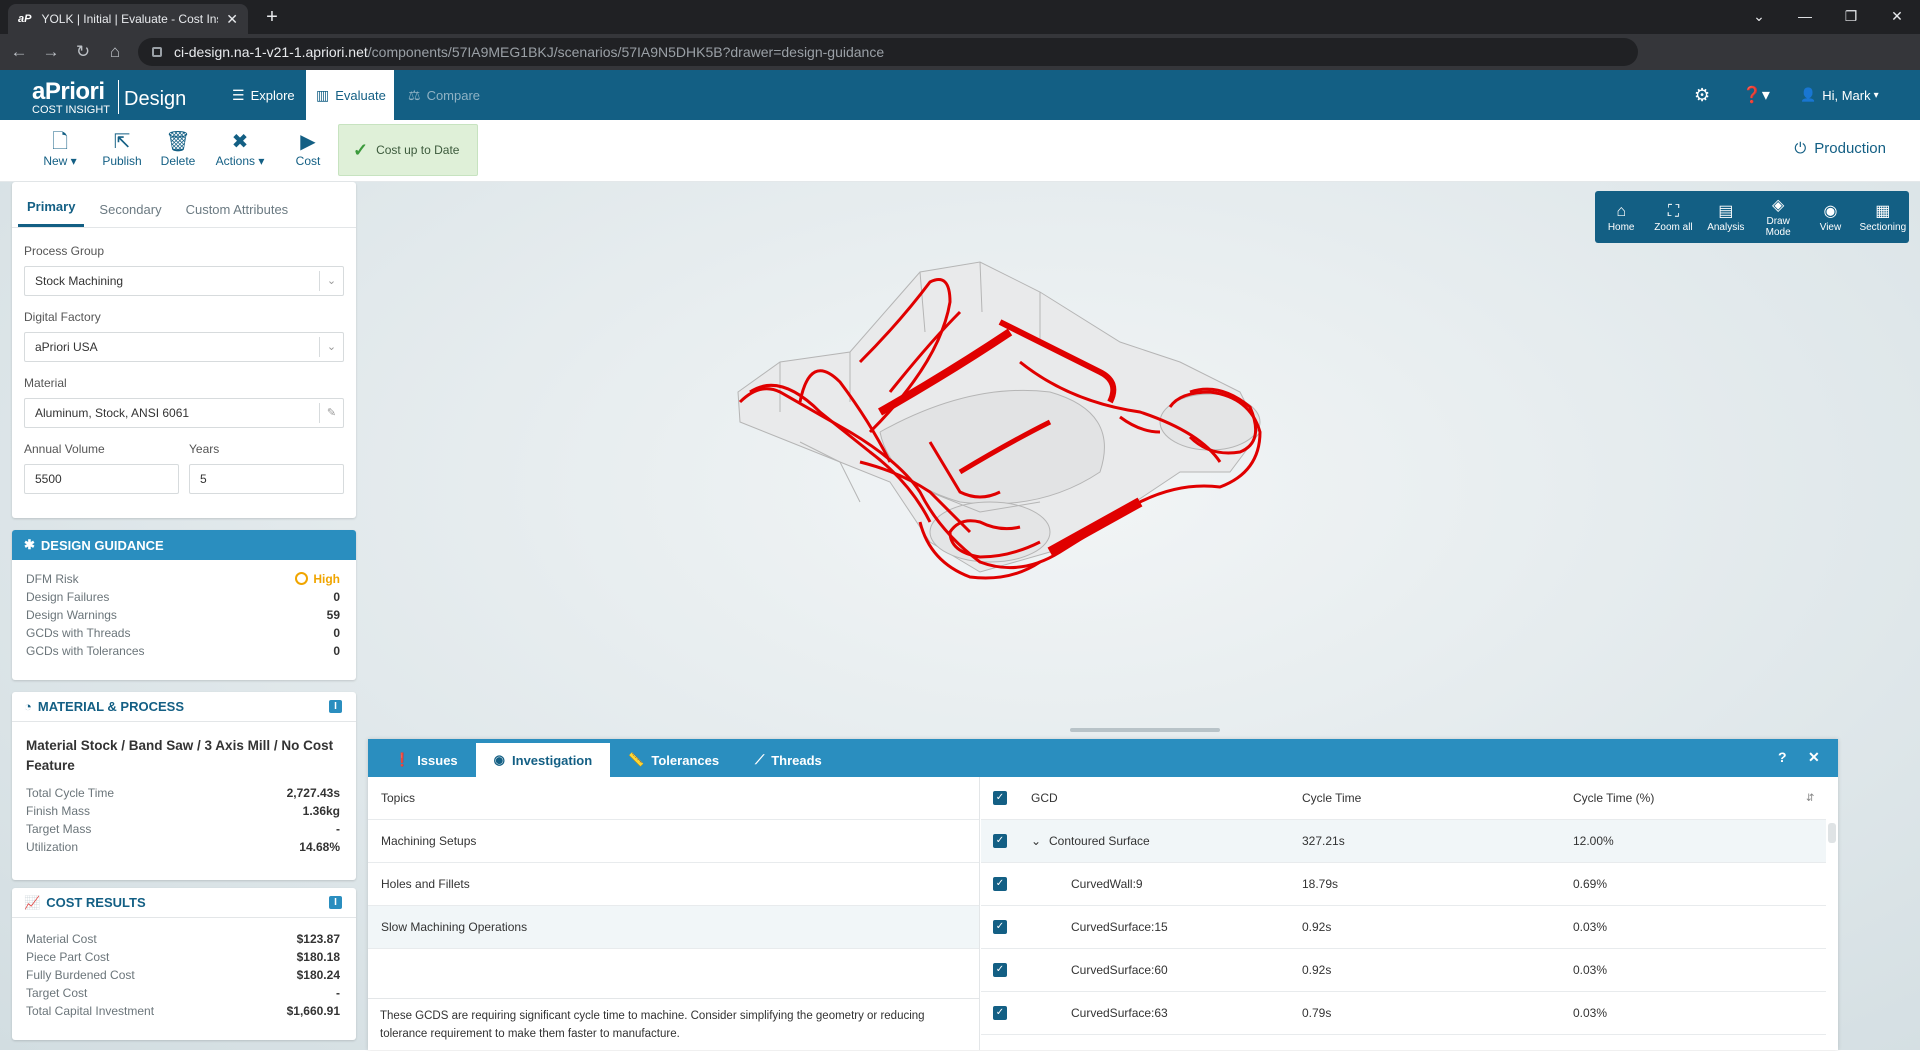  I want to click on gcds-threads-label: GCDs with Threads, so click(78, 633).